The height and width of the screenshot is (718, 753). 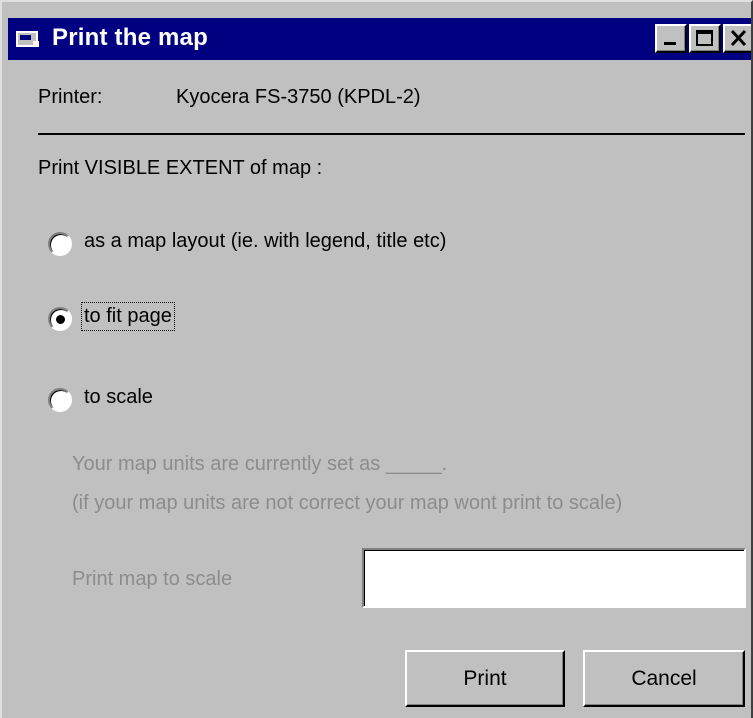 What do you see at coordinates (70, 97) in the screenshot?
I see `printer-label: Printer:` at bounding box center [70, 97].